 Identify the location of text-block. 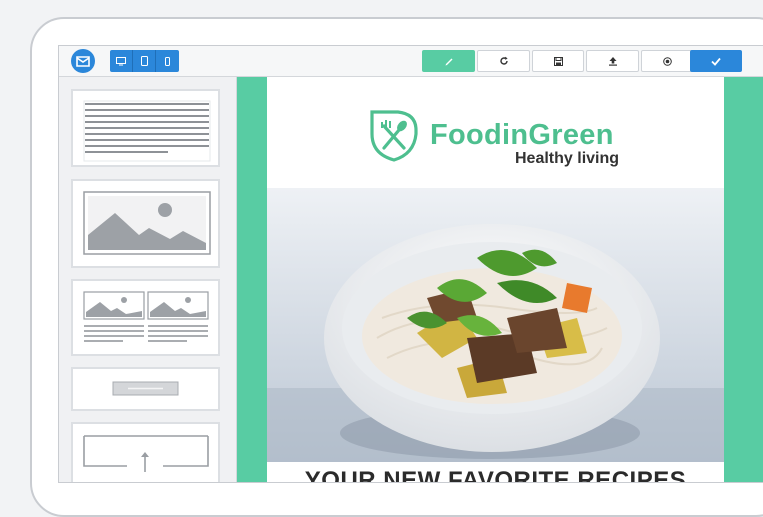
(145, 128).